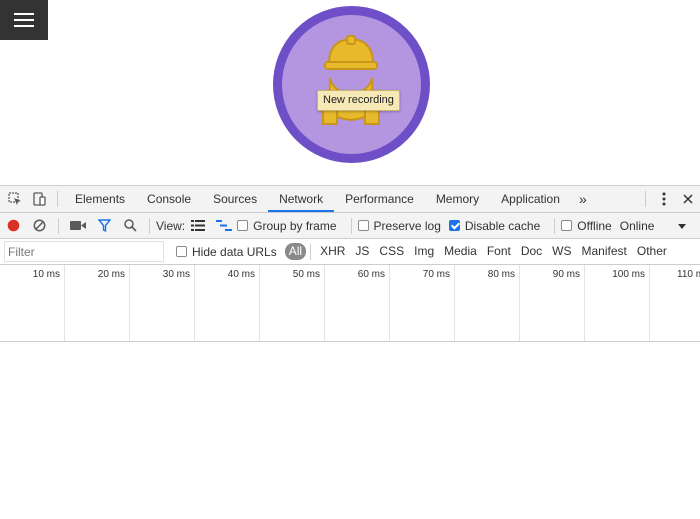 This screenshot has width=700, height=519. I want to click on filter-type-css: CSS, so click(391, 251).